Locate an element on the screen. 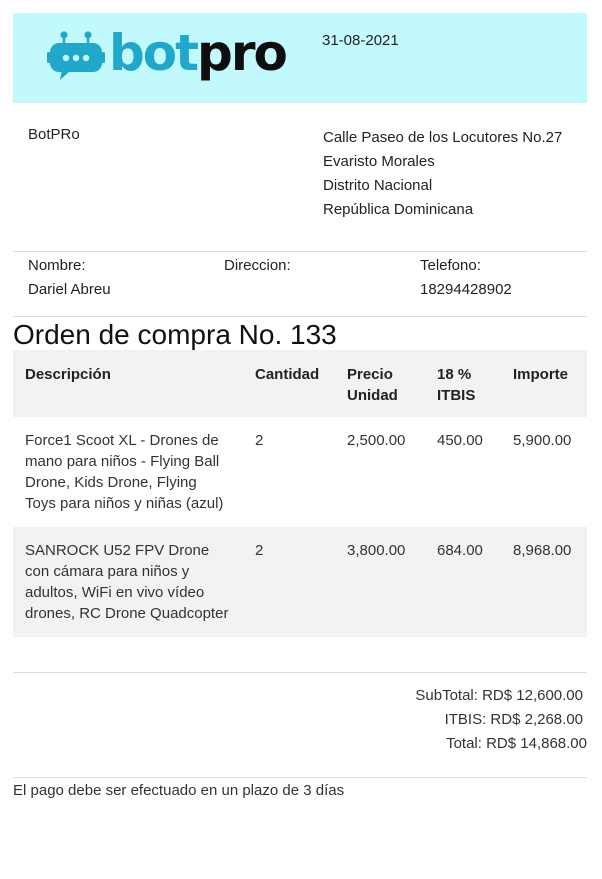 The image size is (602, 879). invoice-header: botpro 31-08-2021 is located at coordinates (300, 58).